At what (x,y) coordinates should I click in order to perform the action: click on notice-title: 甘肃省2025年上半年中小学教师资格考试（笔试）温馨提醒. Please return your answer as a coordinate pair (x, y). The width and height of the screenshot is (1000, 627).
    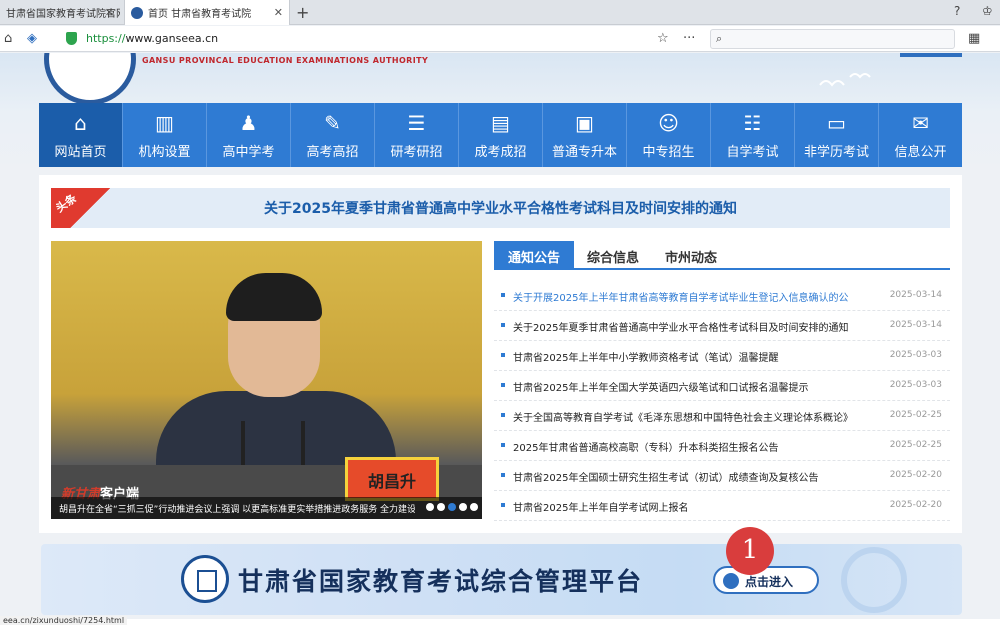
    Looking at the image, I should click on (695, 356).